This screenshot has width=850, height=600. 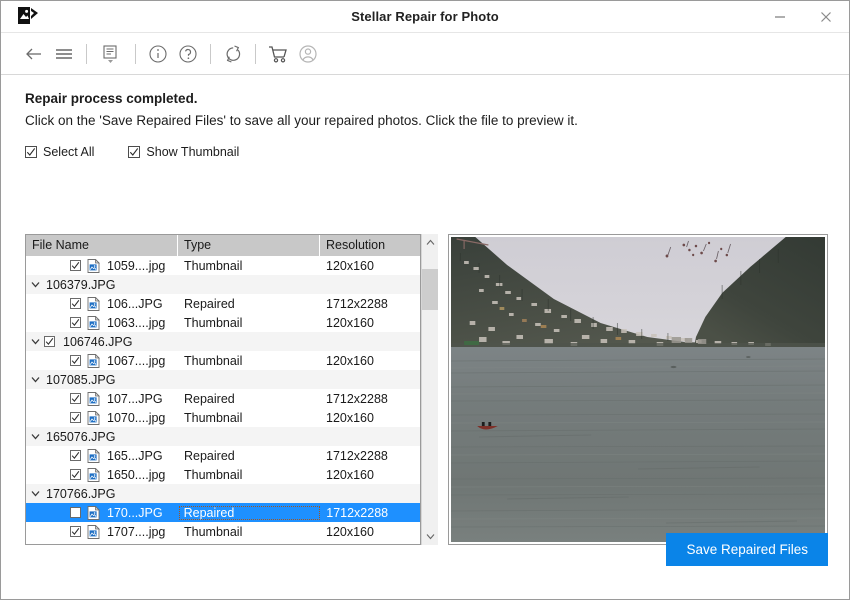 I want to click on table-group-row: 106746.JPG, so click(x=223, y=341).